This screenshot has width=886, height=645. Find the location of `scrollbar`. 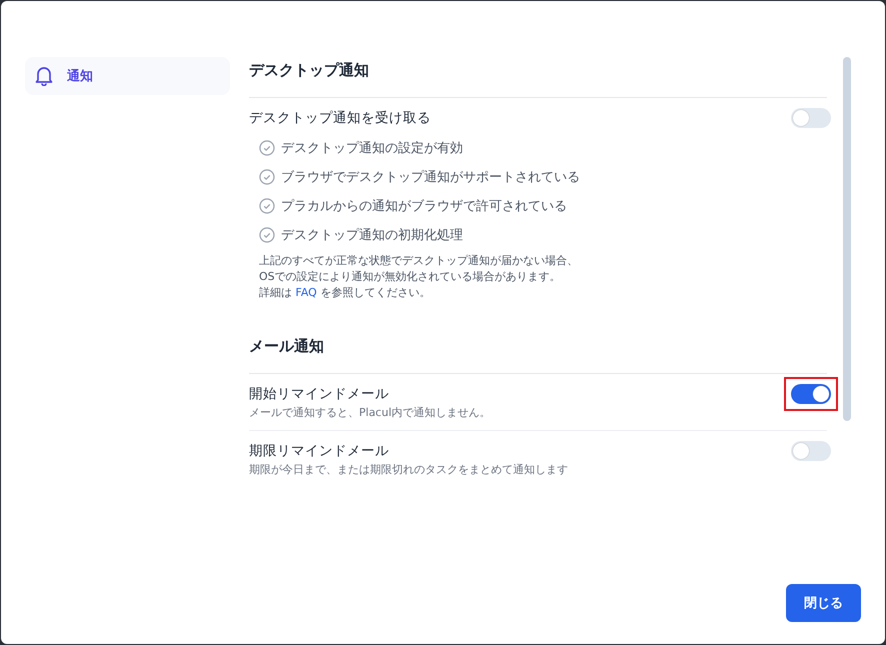

scrollbar is located at coordinates (847, 239).